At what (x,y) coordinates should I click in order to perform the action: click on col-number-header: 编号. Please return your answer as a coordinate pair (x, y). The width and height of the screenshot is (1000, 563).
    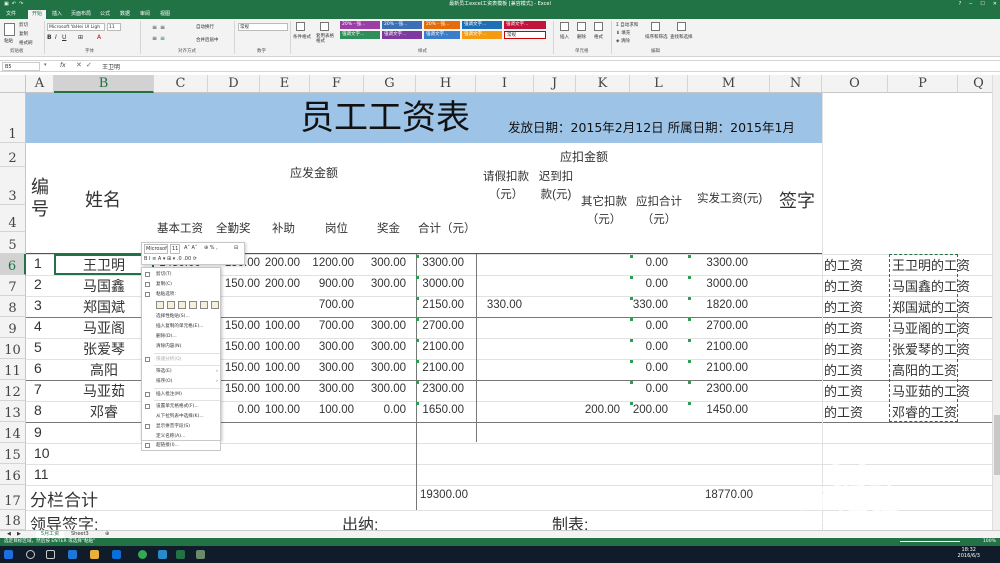
    Looking at the image, I should click on (40, 198).